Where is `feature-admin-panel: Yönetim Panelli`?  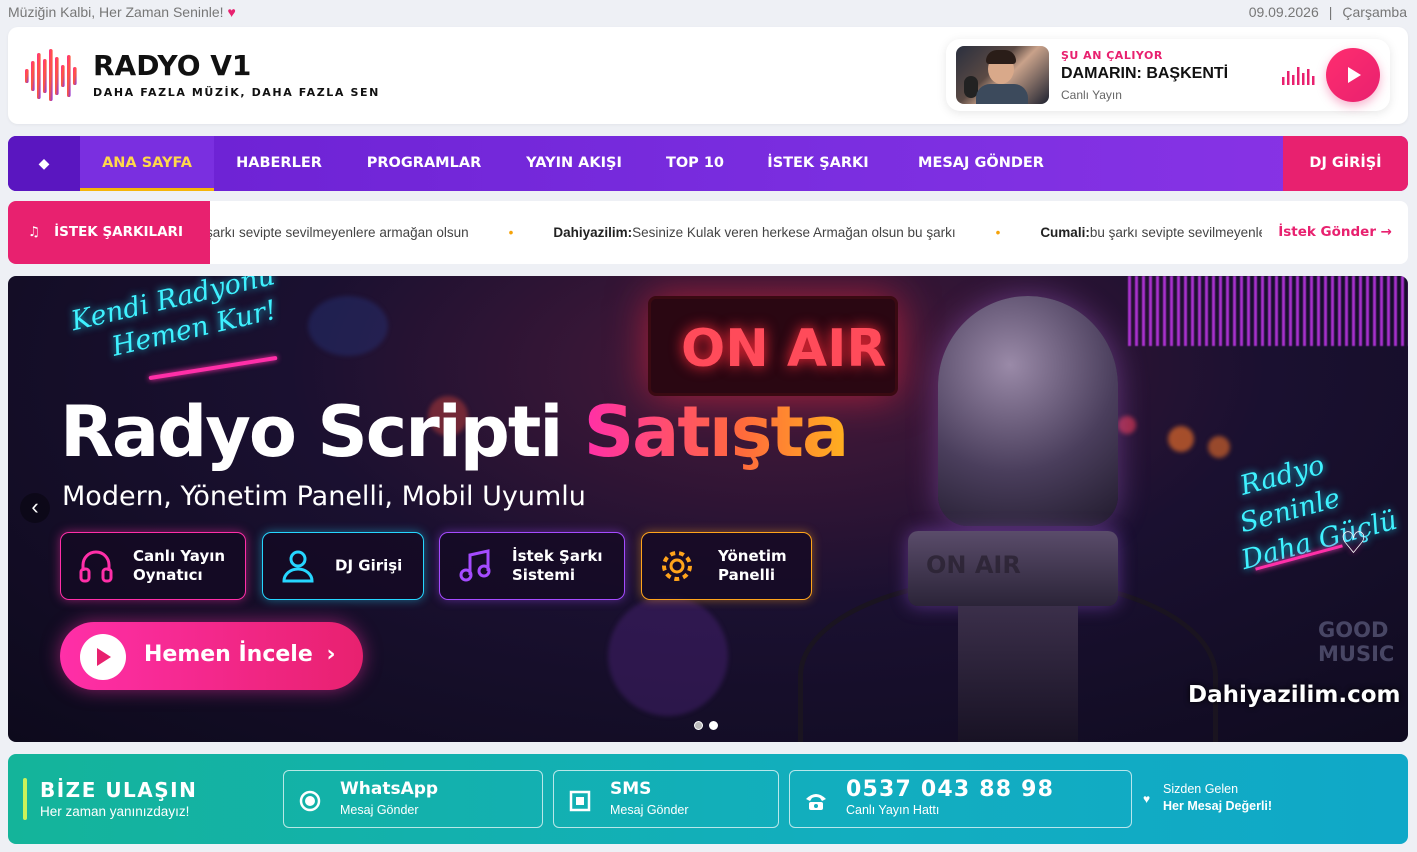
feature-admin-panel: Yönetim Panelli is located at coordinates (726, 566).